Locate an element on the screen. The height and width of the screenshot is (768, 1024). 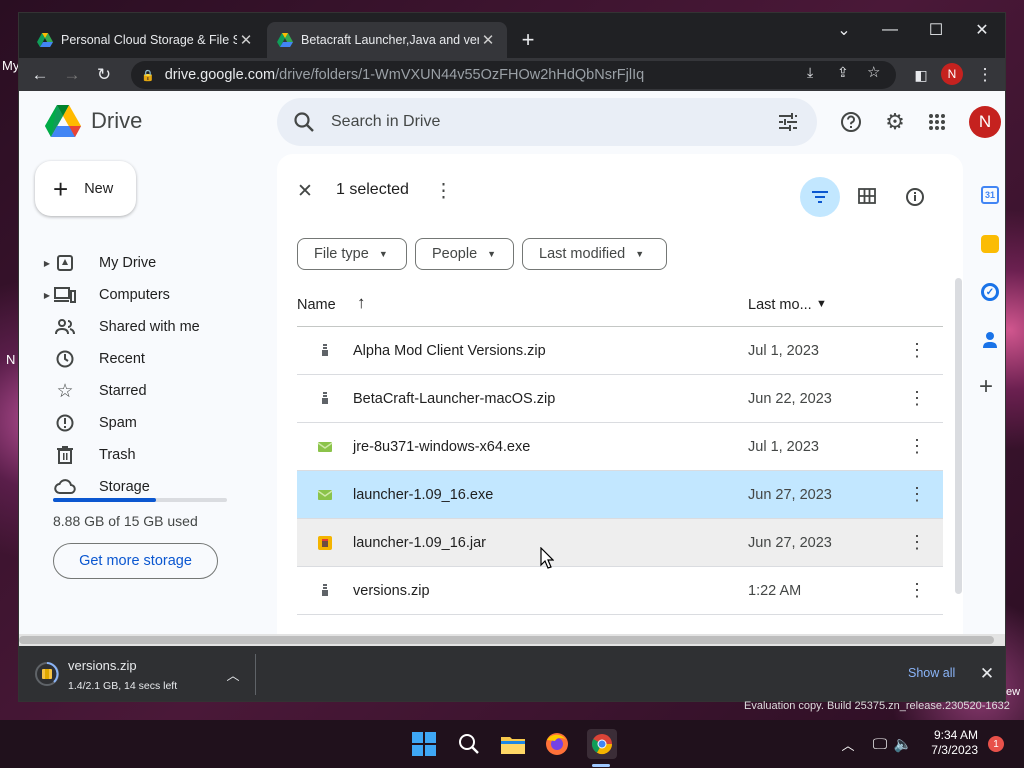
get-more-storage-button: Get more storage is located at coordinates (135, 561).